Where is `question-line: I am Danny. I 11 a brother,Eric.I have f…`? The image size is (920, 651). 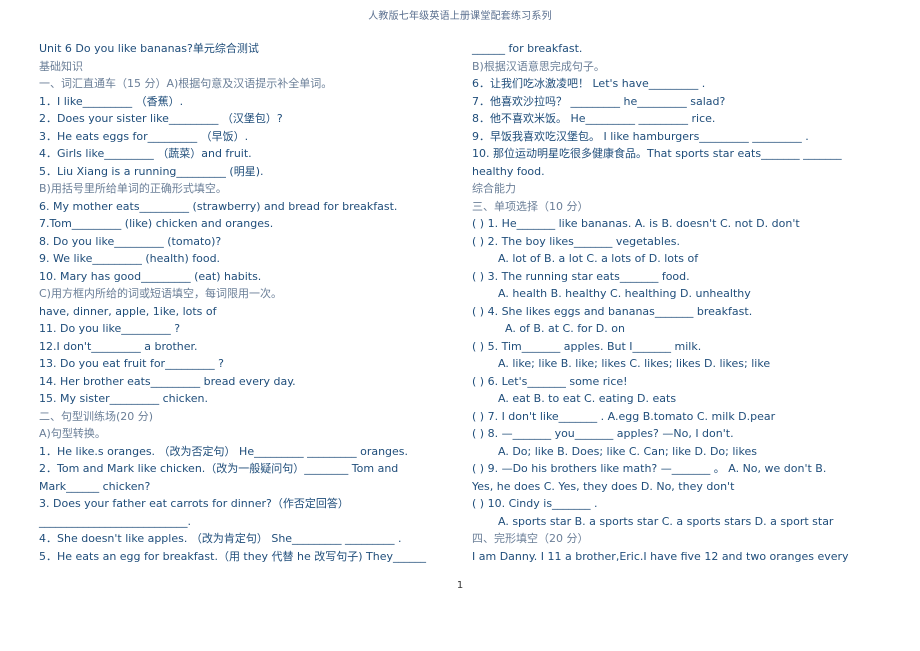
question-line: I am Danny. I 11 a brother,Eric.I have f… is located at coordinates (660, 556).